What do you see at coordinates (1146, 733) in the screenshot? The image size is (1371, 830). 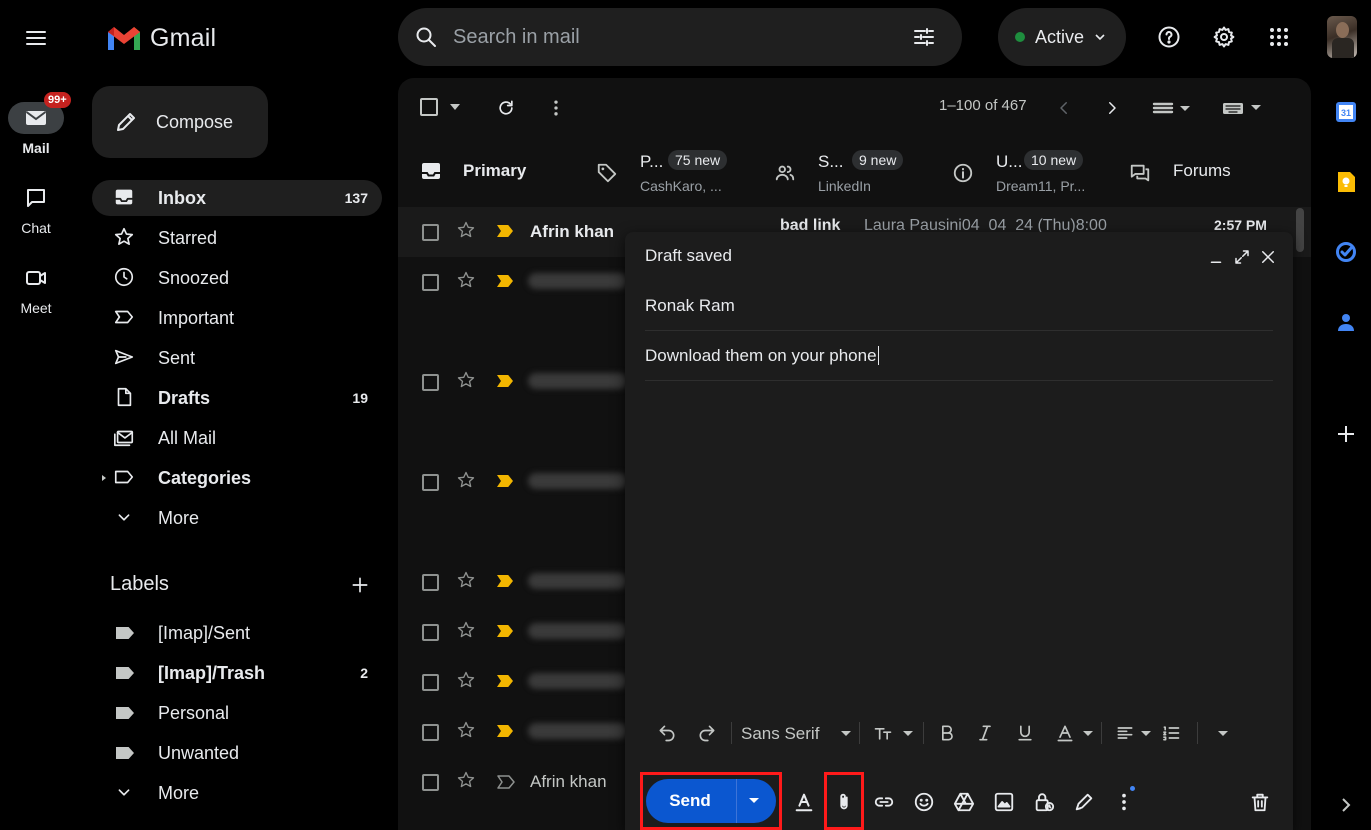 I see `align-caret-icon` at bounding box center [1146, 733].